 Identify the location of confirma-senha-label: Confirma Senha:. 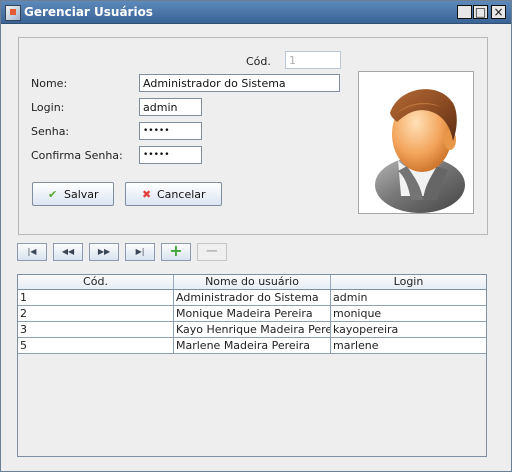
(77, 155).